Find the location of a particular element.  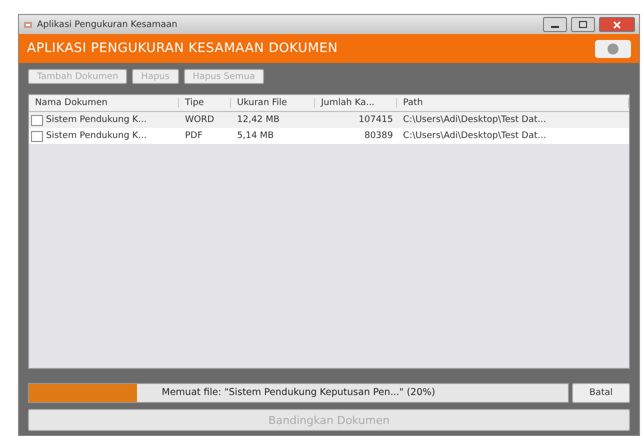

progress-text: Memuat file: "Sistem Pendukung Keputusan Pen..." (20%) is located at coordinates (298, 392).